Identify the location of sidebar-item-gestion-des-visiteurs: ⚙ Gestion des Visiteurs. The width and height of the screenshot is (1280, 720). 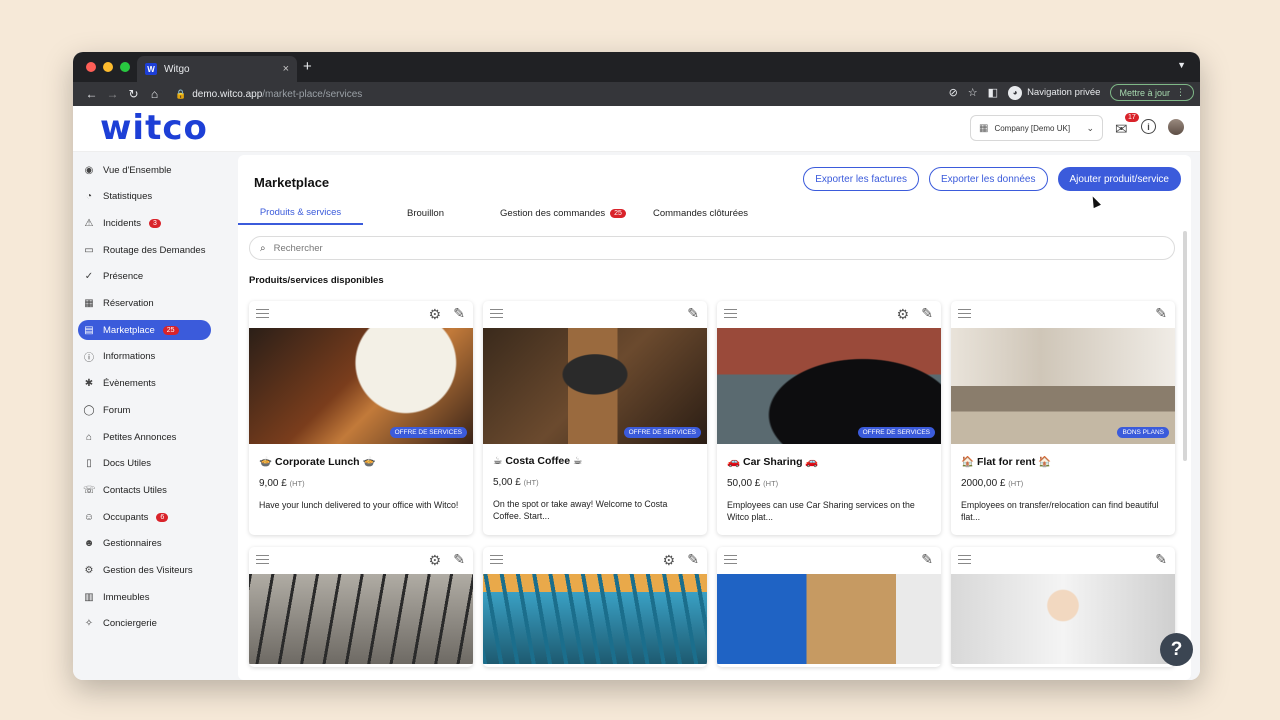
(144, 571).